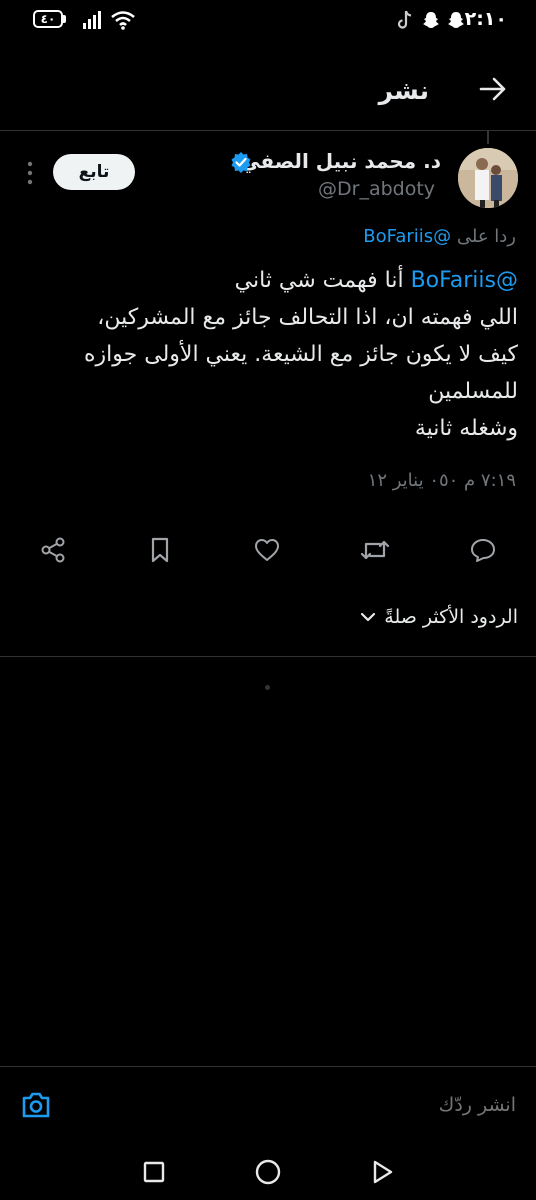 Image resolution: width=536 pixels, height=1200 pixels. I want to click on recents-button, so click(154, 1172).